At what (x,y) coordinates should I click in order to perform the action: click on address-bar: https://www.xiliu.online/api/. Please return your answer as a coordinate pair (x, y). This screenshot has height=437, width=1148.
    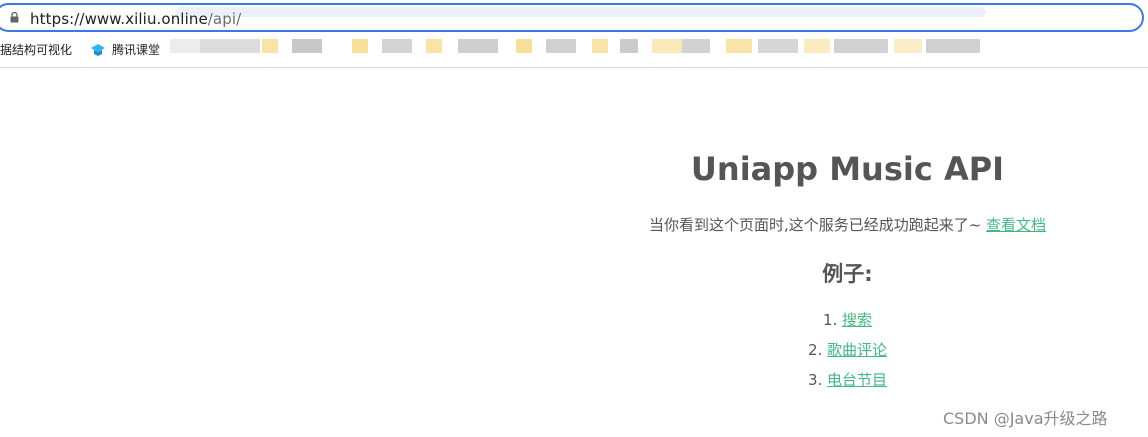
    Looking at the image, I should click on (572, 17).